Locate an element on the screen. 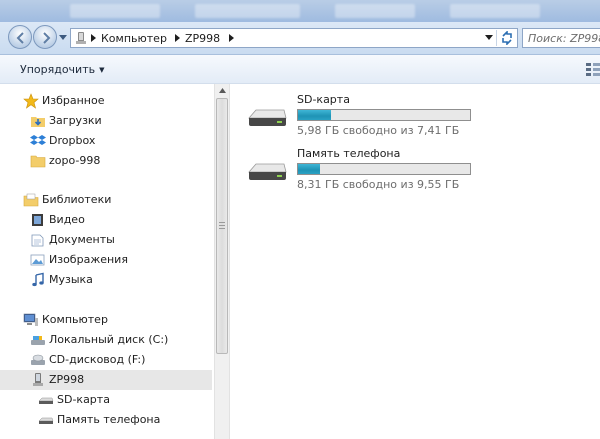 This screenshot has height=439, width=600. scrollbar-thumb is located at coordinates (222, 226).